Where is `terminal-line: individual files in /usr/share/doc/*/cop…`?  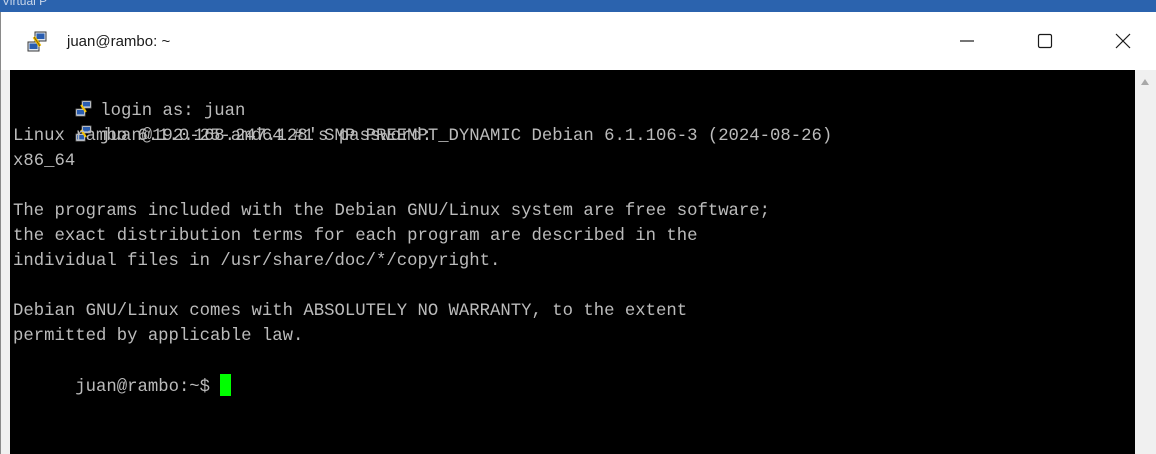 terminal-line: individual files in /usr/share/doc/*/cop… is located at coordinates (257, 261).